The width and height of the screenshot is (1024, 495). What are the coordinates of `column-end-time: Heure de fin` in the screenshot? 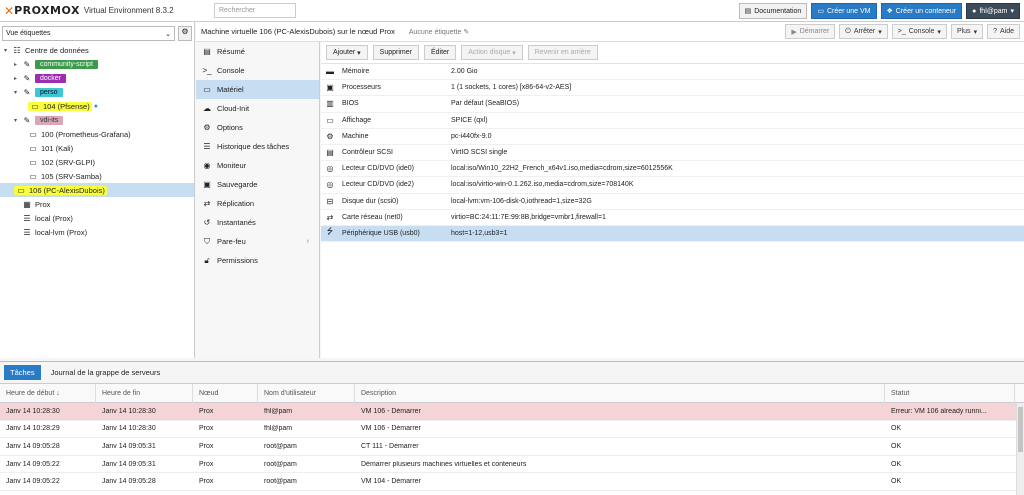 It's located at (144, 393).